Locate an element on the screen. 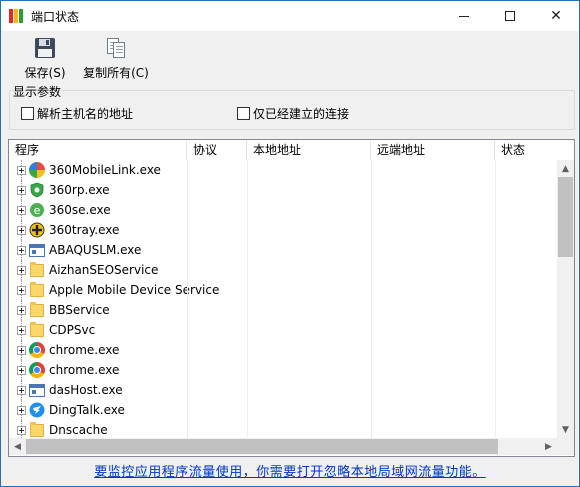 This screenshot has height=487, width=580. process-name: CDPSvc is located at coordinates (72, 330).